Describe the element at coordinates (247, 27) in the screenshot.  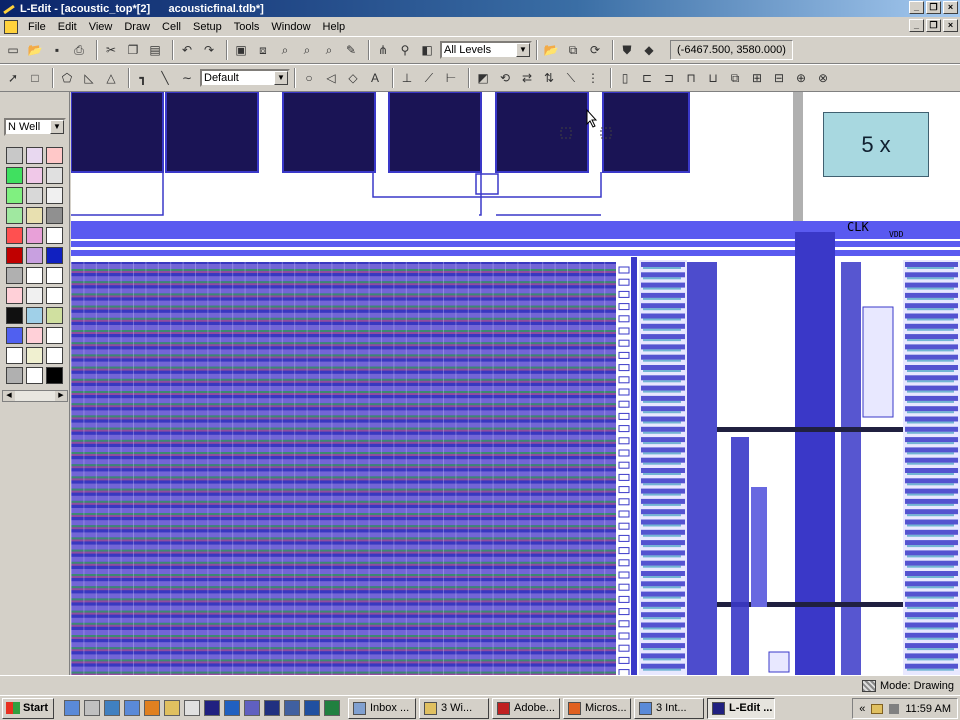
I see `menu-tools: Tools` at that location.